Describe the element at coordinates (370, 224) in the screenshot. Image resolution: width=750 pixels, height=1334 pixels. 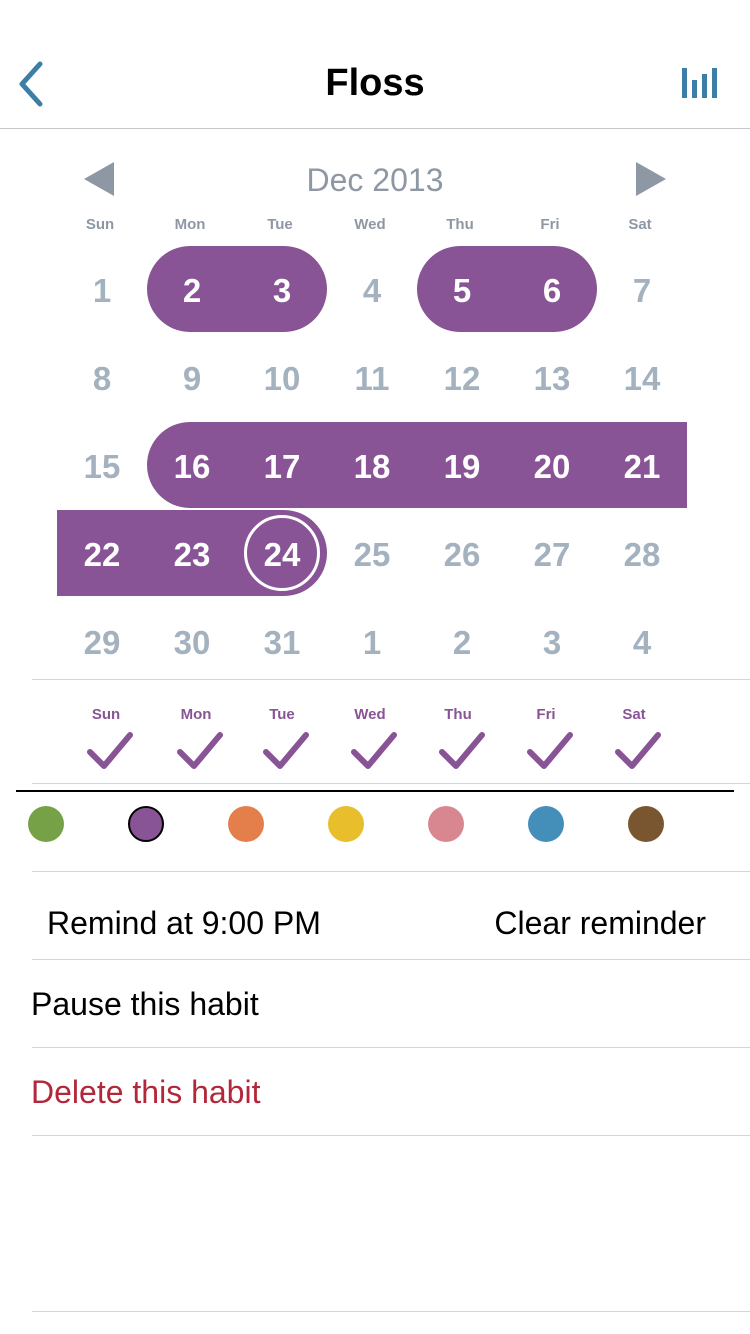
I see `weekday-label: Wed` at that location.